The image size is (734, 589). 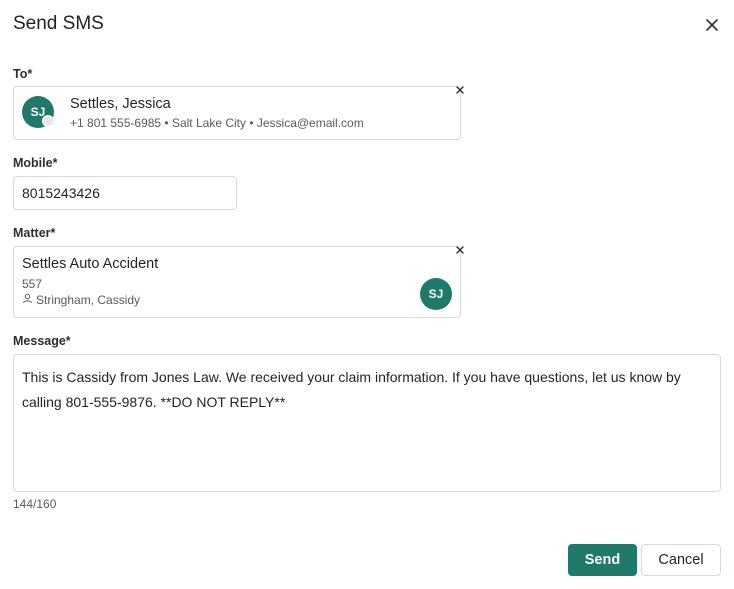 I want to click on remove-matter-icon, so click(x=460, y=249).